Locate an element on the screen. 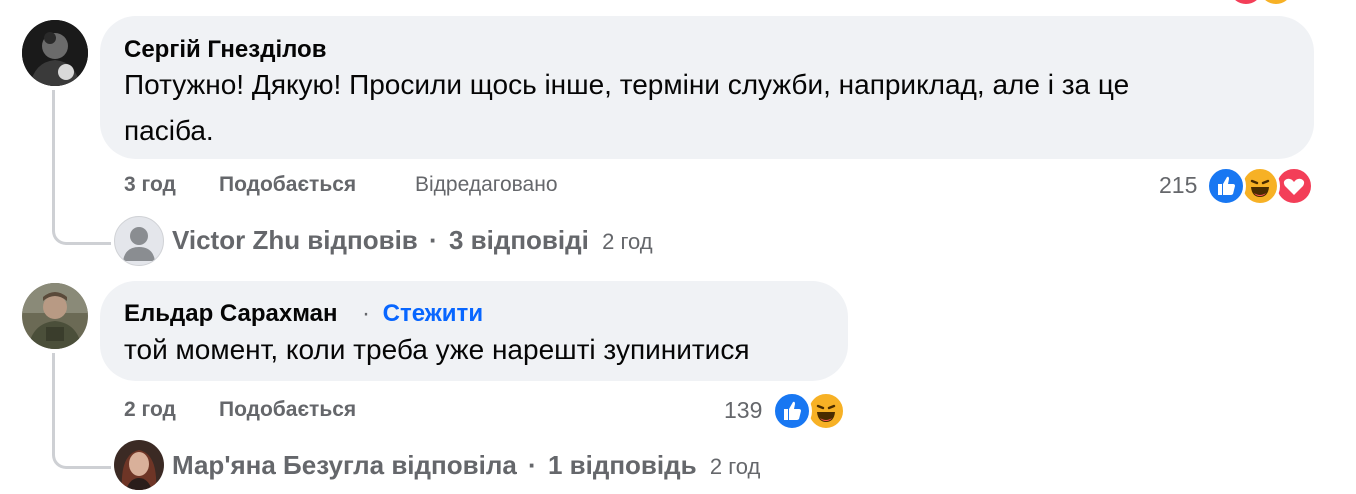 This screenshot has width=1356, height=494. reaction-count: 139 is located at coordinates (743, 410).